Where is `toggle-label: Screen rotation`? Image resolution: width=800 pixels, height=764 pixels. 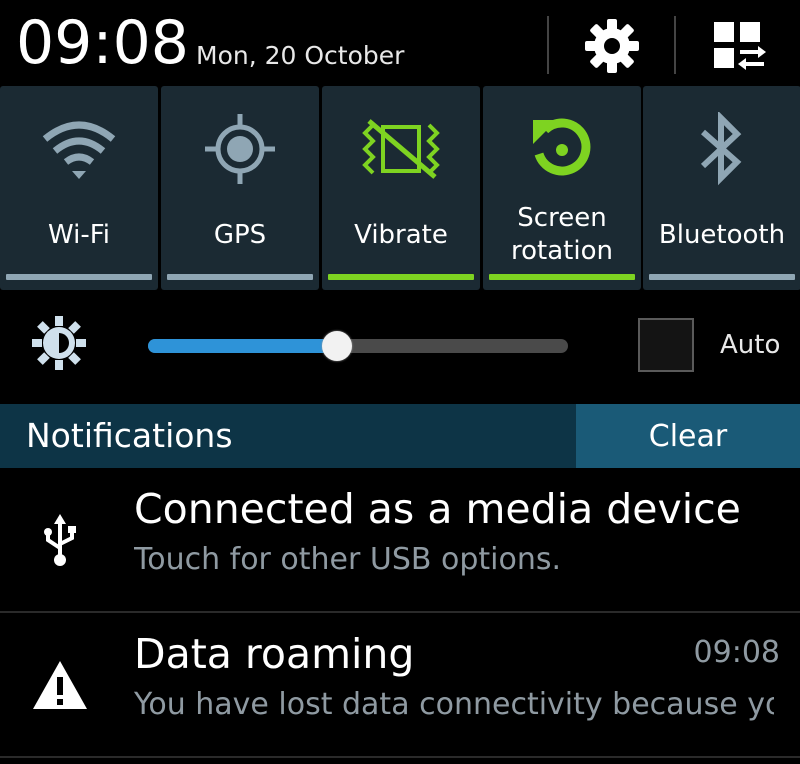 toggle-label: Screen rotation is located at coordinates (562, 234).